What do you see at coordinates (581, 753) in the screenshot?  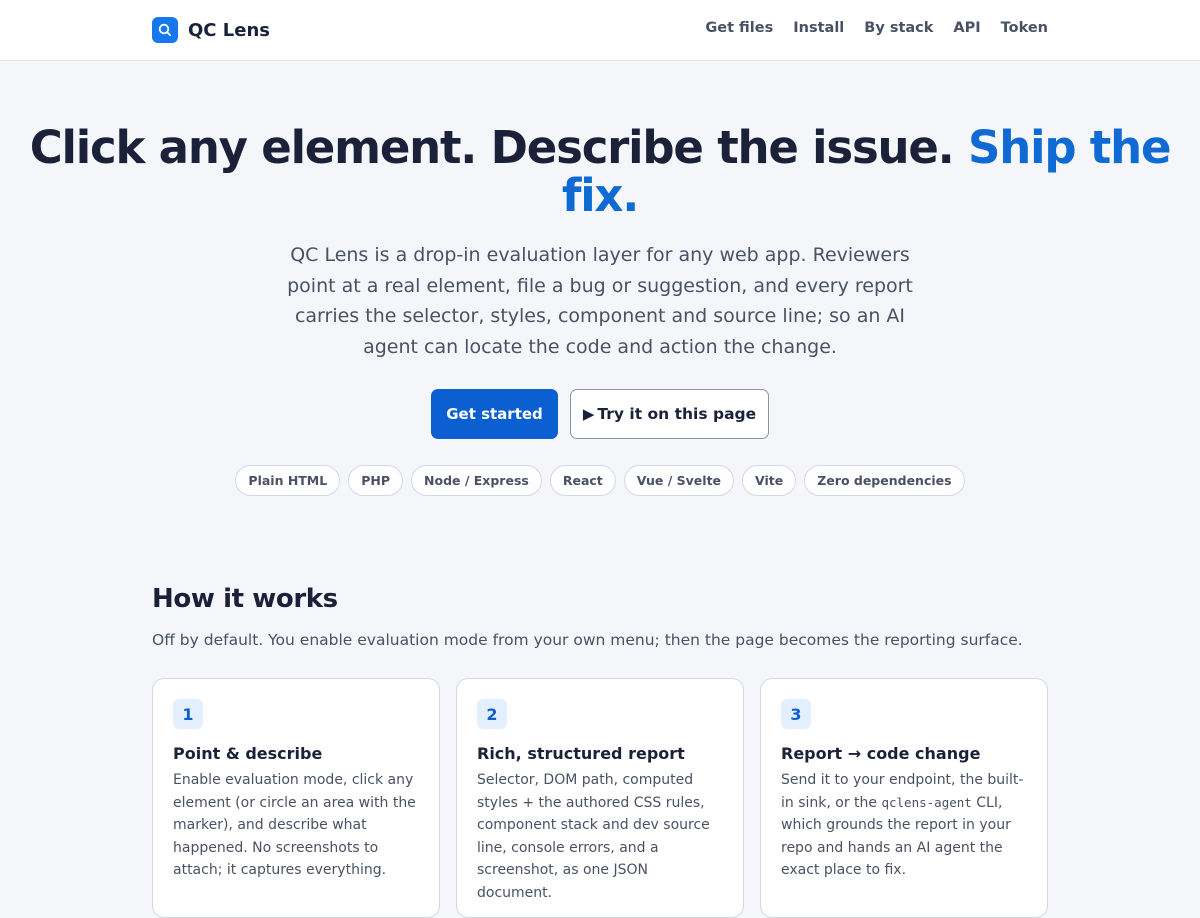 I see `step-title: Rich, structured report` at bounding box center [581, 753].